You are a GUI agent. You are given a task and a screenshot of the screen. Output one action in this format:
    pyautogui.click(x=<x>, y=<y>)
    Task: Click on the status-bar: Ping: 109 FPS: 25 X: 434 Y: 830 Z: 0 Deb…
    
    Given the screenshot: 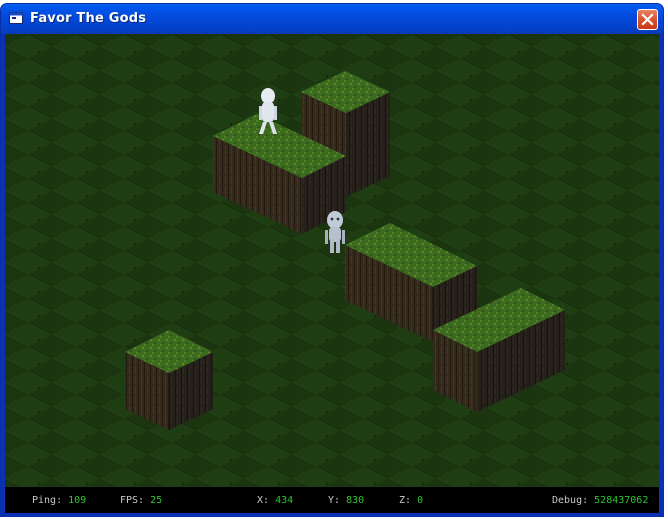 What is the action you would take?
    pyautogui.click(x=332, y=500)
    